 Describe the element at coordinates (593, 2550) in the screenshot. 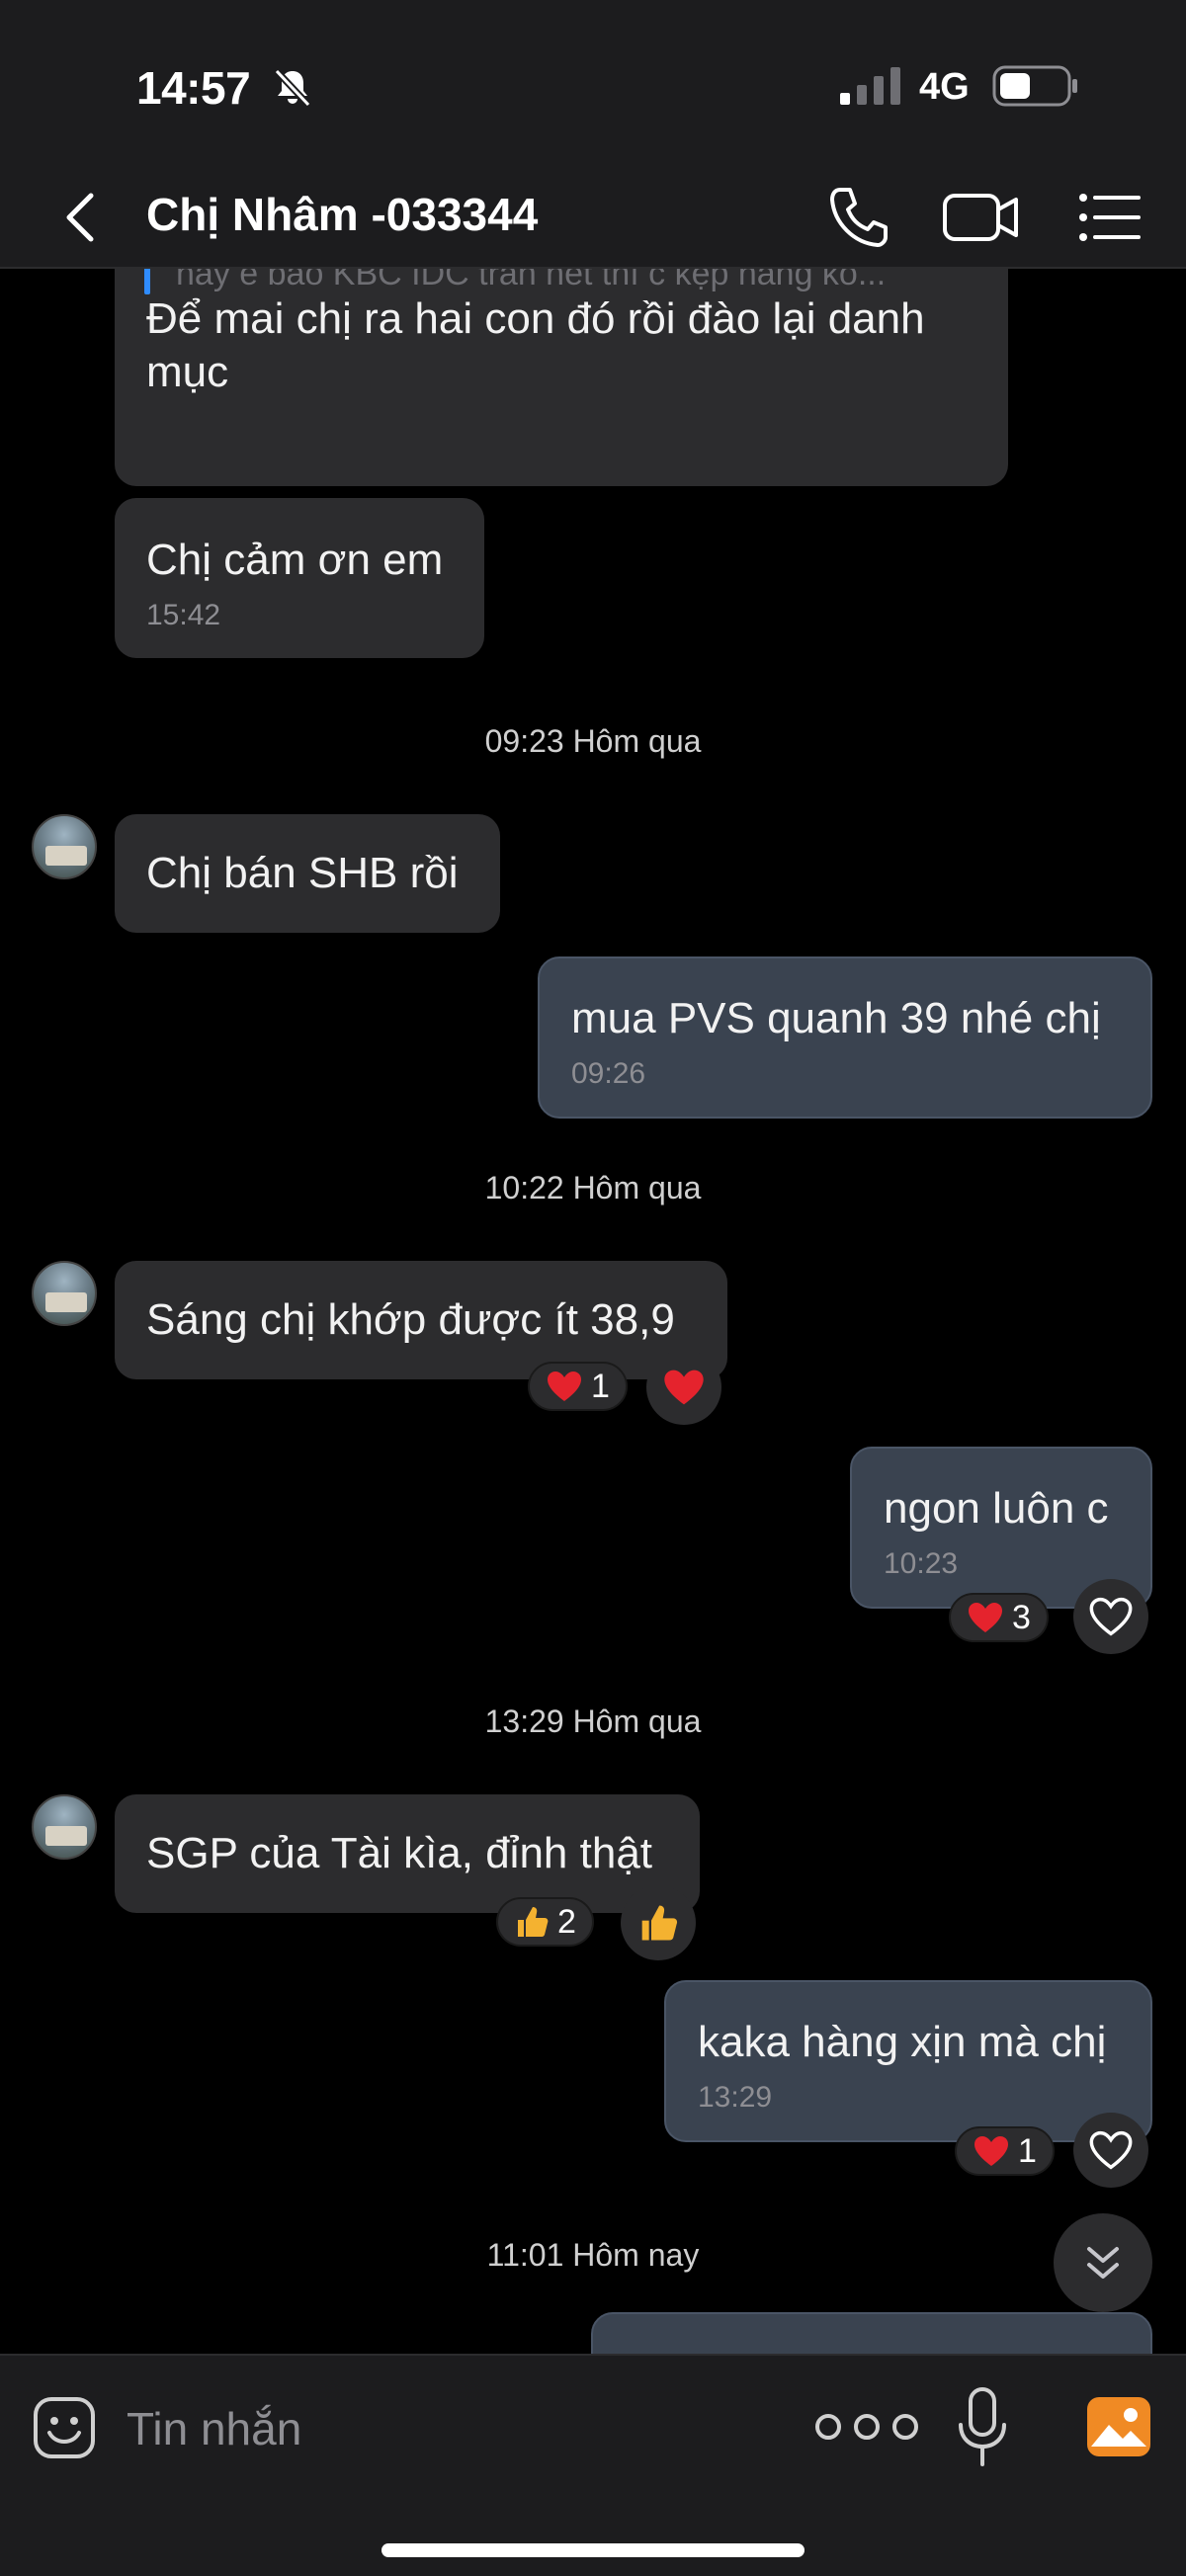

I see `home-indicator` at that location.